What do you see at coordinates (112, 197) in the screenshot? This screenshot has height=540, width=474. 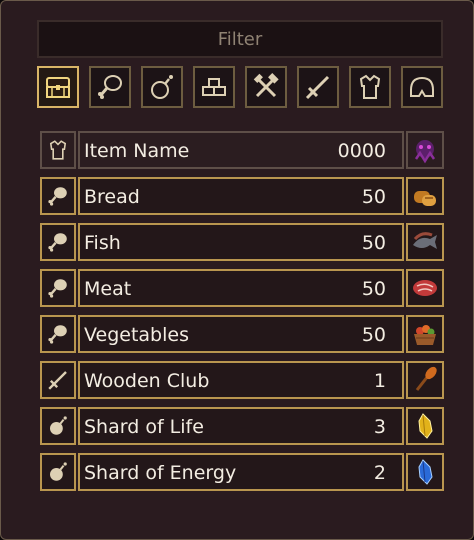 I see `item-name: Bread` at bounding box center [112, 197].